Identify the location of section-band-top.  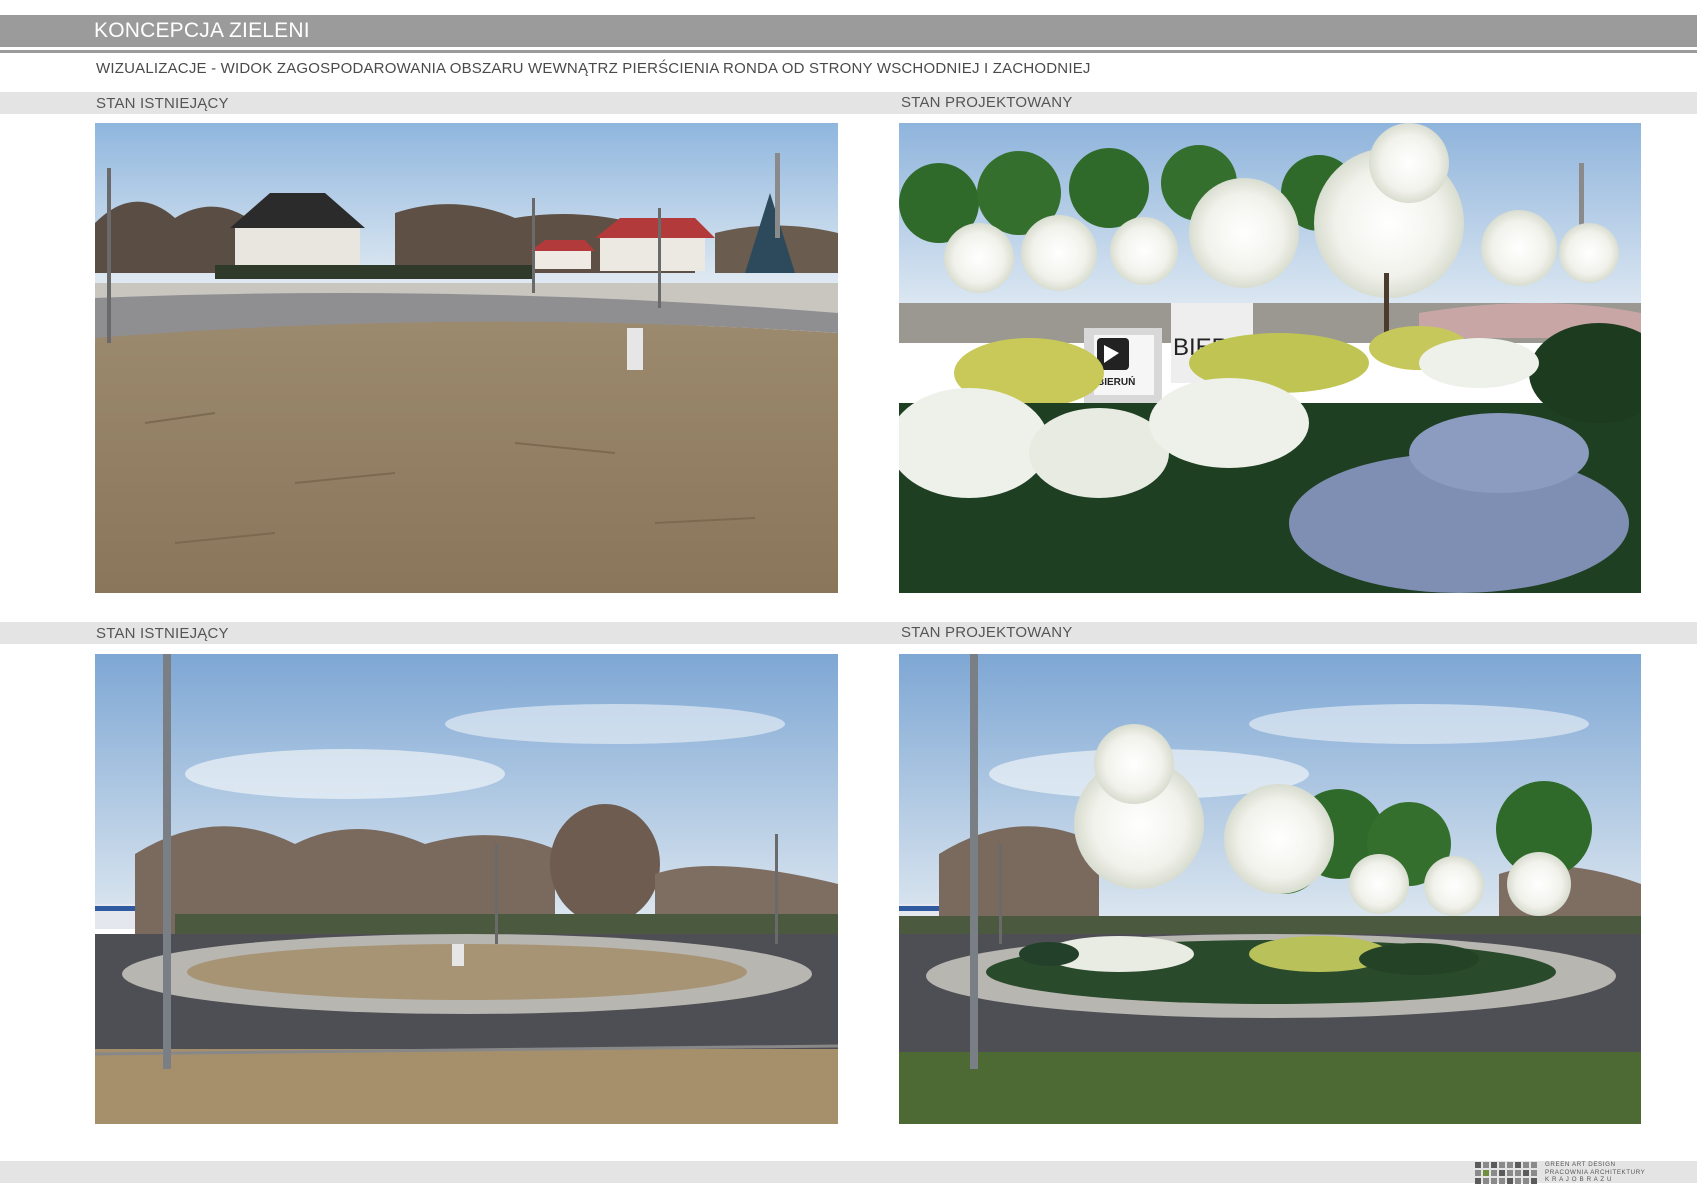
(848, 103).